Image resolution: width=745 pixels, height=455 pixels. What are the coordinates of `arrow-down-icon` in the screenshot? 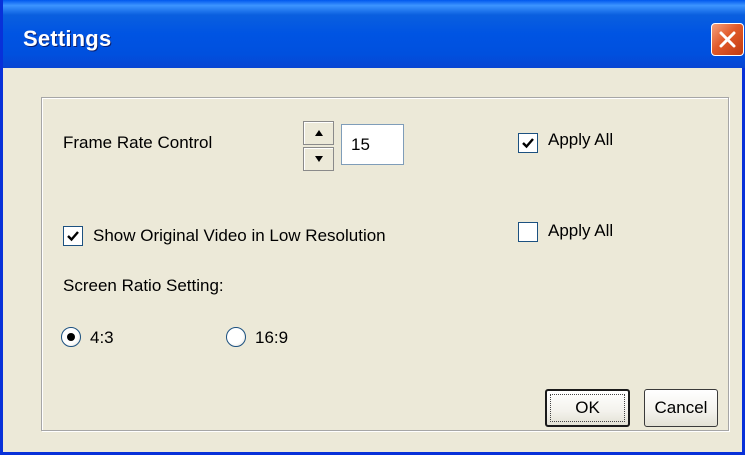 It's located at (319, 159).